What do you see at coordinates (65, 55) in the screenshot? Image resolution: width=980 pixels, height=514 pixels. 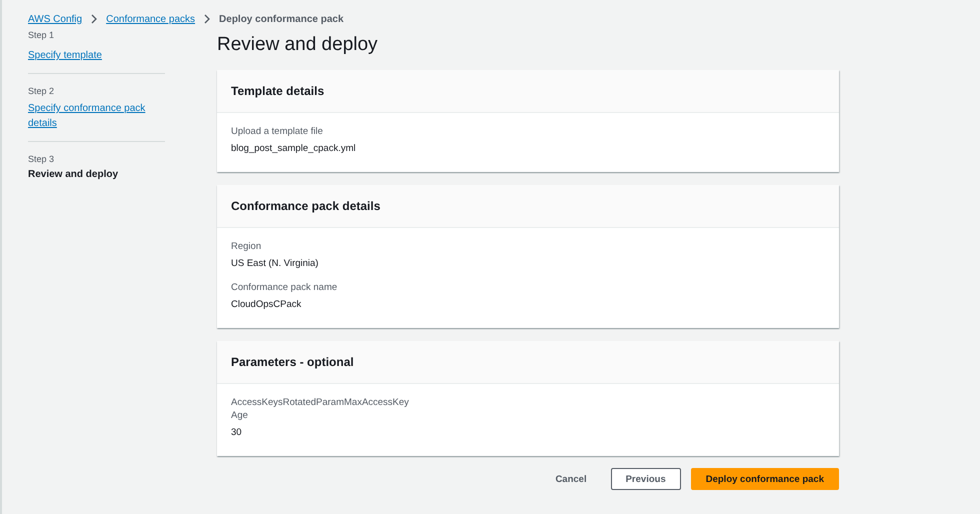 I see `step-link: Specify template` at bounding box center [65, 55].